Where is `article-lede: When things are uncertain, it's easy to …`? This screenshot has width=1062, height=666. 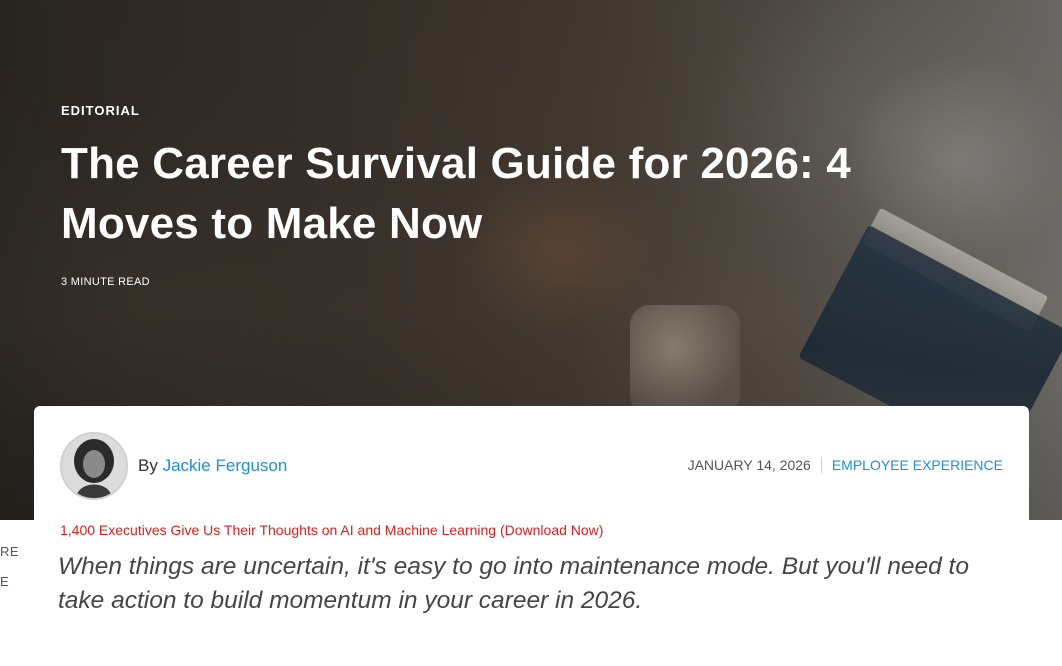
article-lede: When things are uncertain, it's easy to … is located at coordinates (513, 583).